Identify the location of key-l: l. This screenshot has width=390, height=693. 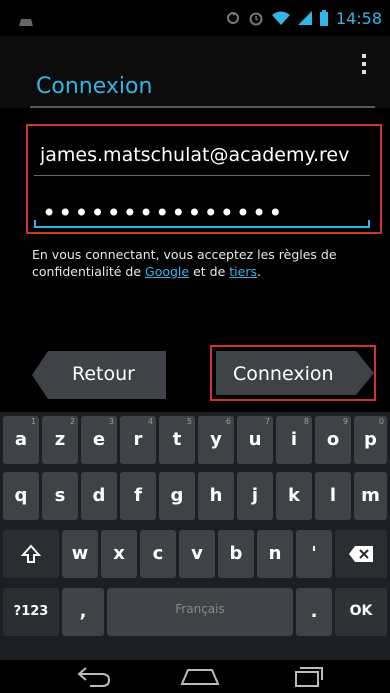
(333, 496).